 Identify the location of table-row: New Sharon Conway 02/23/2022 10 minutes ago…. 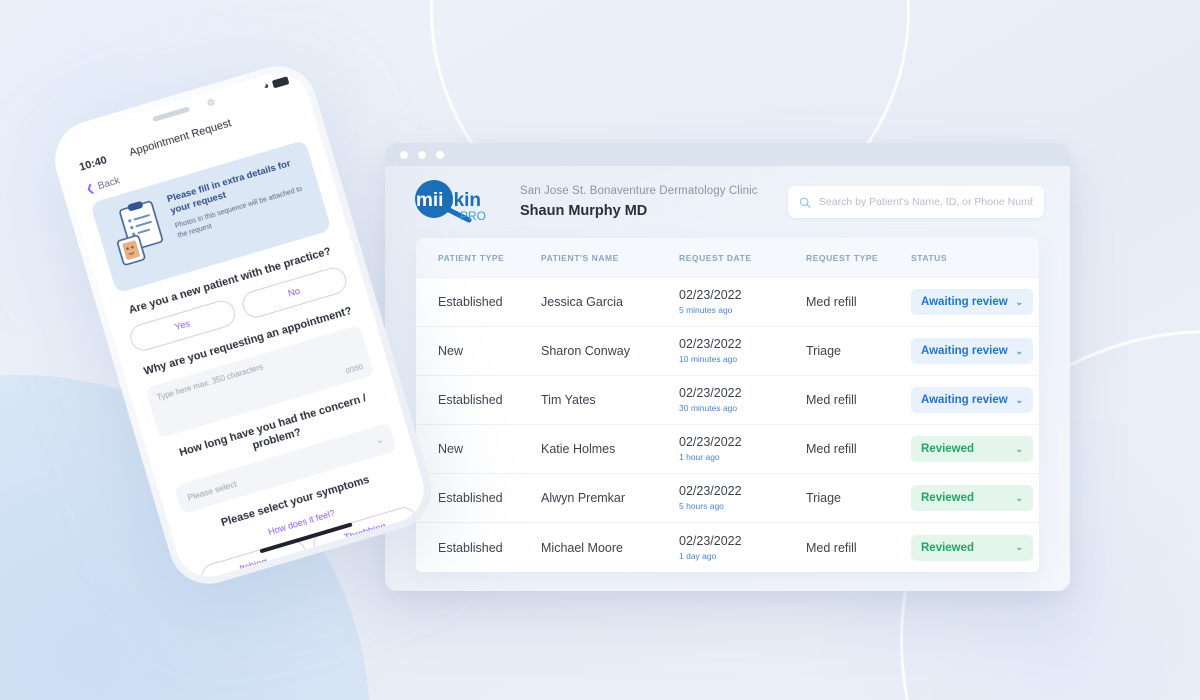
(727, 351).